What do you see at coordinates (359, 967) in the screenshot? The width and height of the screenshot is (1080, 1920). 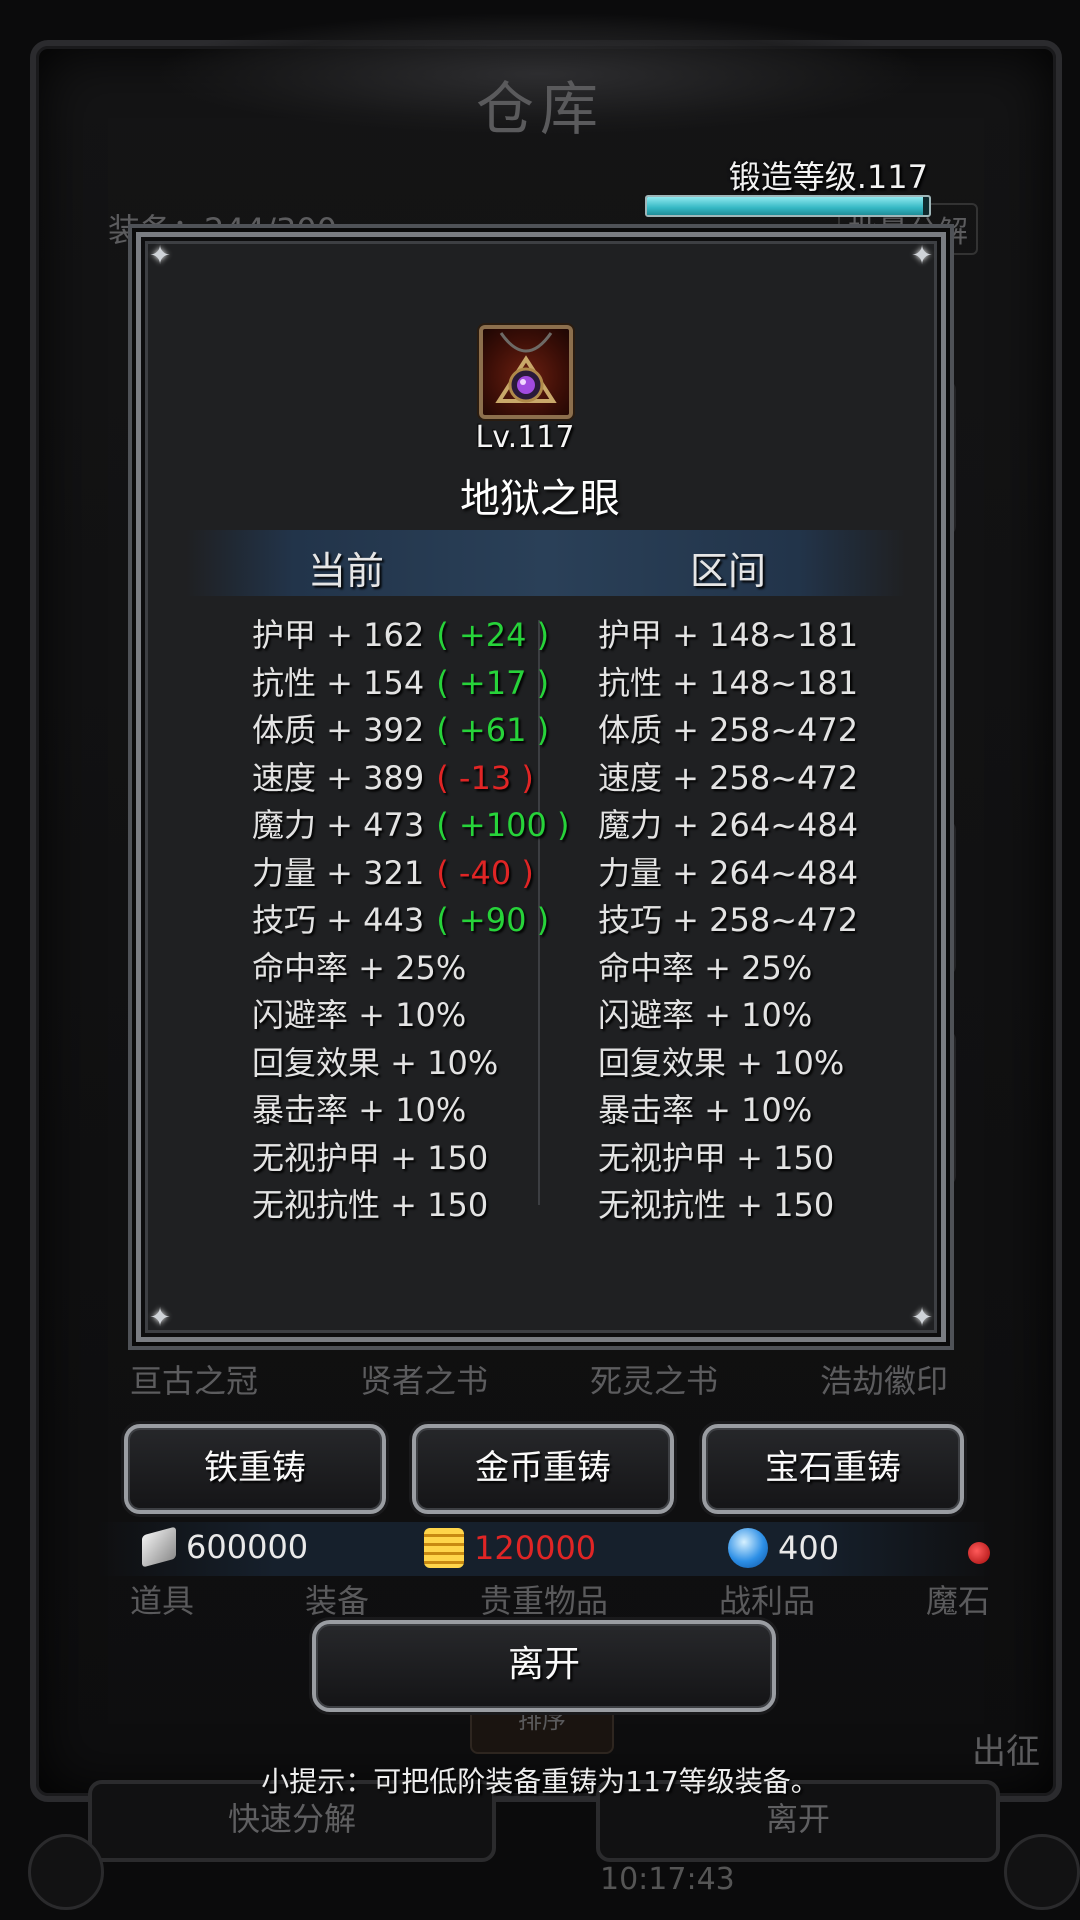 I see `stat-value: 命中率 + 25%` at bounding box center [359, 967].